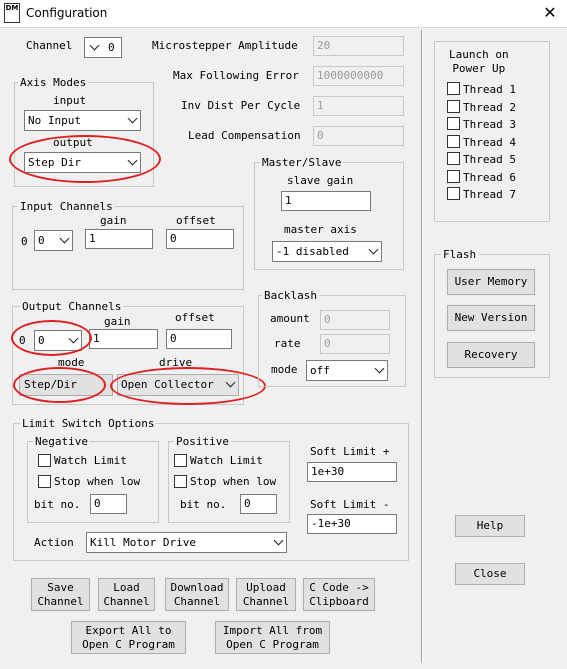 This screenshot has height=669, width=567. Describe the element at coordinates (422, 346) in the screenshot. I see `vertical-divider` at that location.